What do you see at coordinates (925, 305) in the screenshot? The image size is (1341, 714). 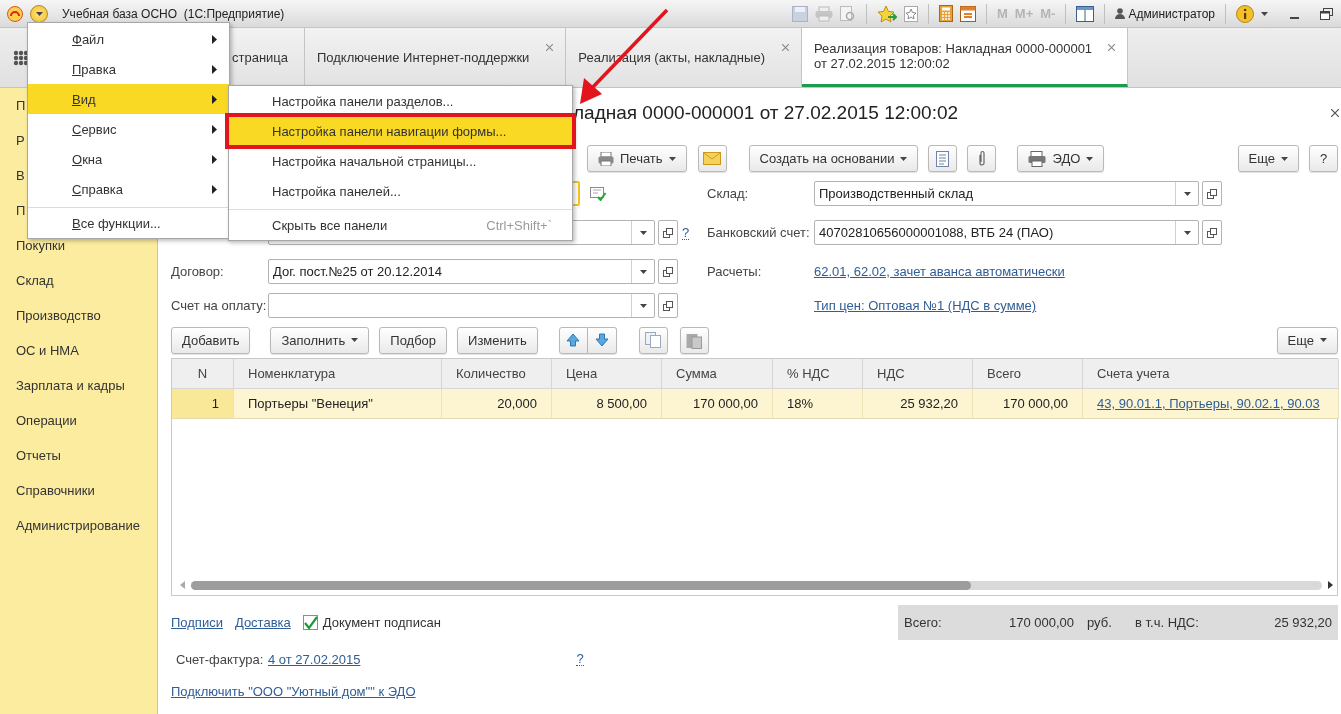 I see `settings-link: Тип цен: Оптовая №1 (НДС в сумме)` at bounding box center [925, 305].